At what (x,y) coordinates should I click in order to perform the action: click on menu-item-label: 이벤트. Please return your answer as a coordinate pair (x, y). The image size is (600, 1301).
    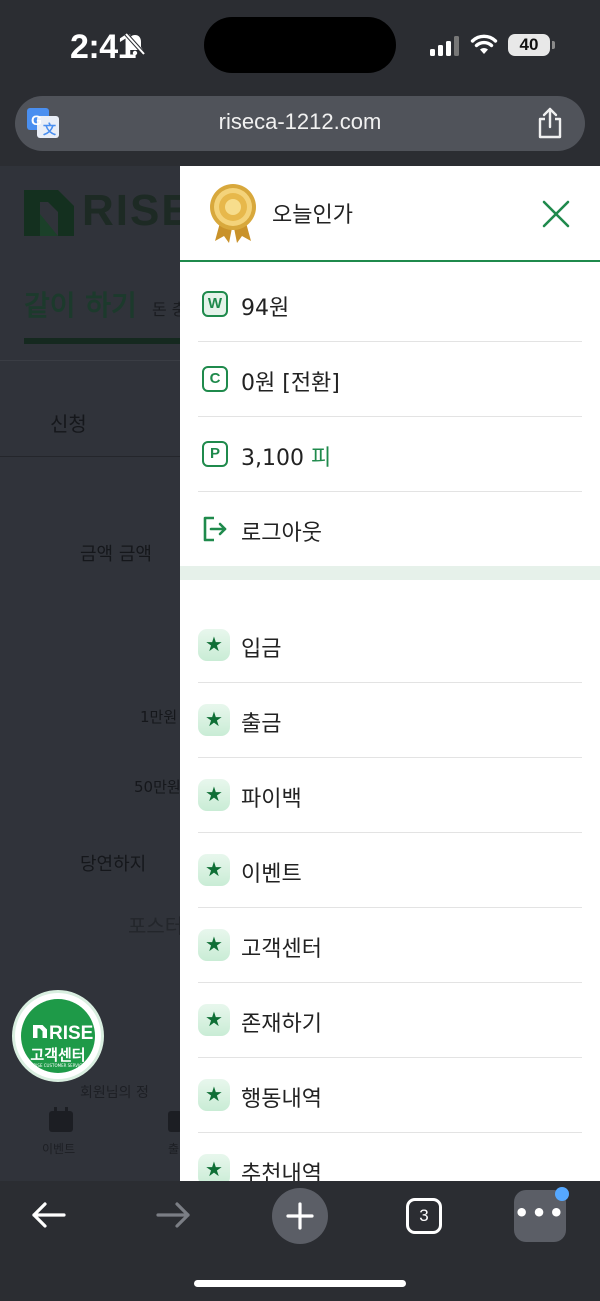
    Looking at the image, I should click on (271, 872).